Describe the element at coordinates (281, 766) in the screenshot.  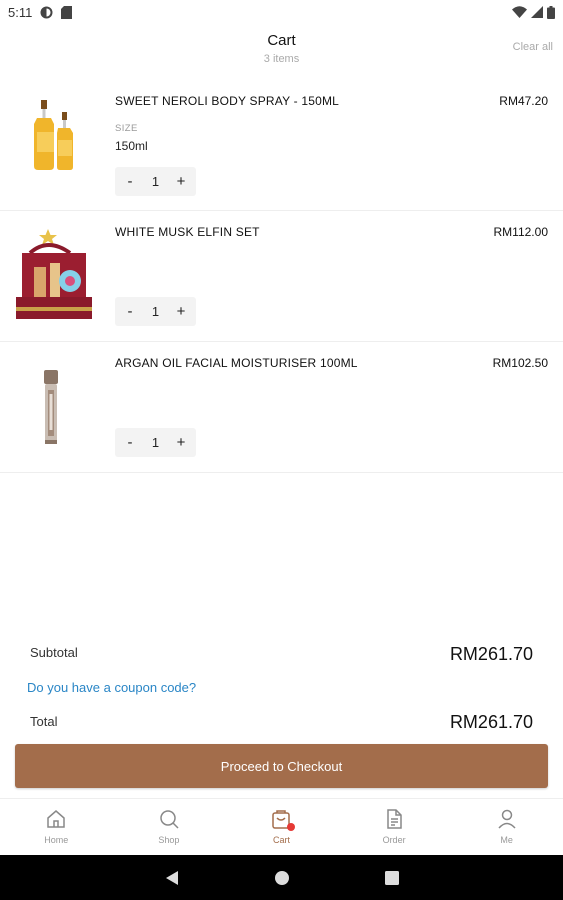
I see `checkout-button: Proceed to Checkout` at that location.